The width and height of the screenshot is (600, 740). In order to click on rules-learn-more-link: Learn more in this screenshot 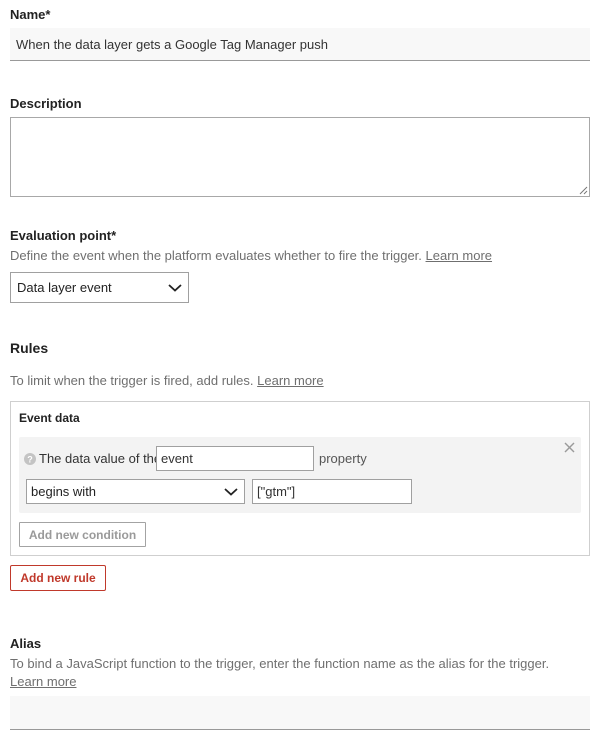, I will do `click(290, 380)`.